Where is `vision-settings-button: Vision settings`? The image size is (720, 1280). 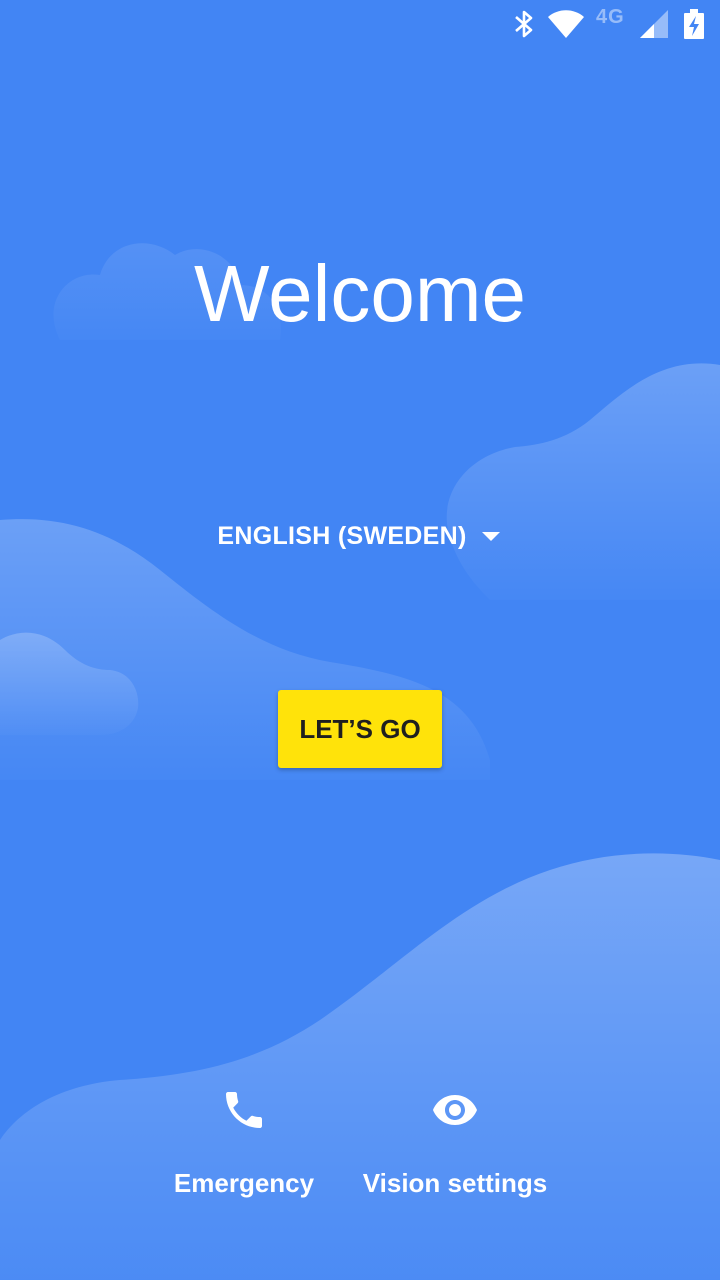 vision-settings-button: Vision settings is located at coordinates (455, 1145).